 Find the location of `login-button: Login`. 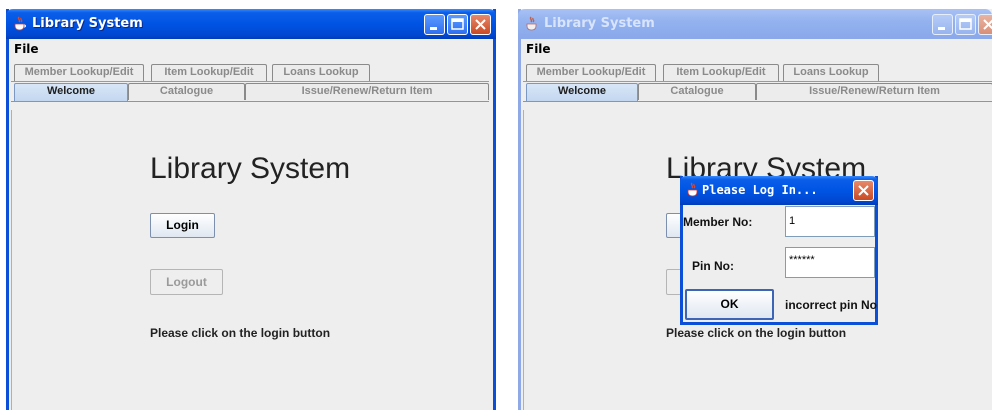

login-button: Login is located at coordinates (182, 225).